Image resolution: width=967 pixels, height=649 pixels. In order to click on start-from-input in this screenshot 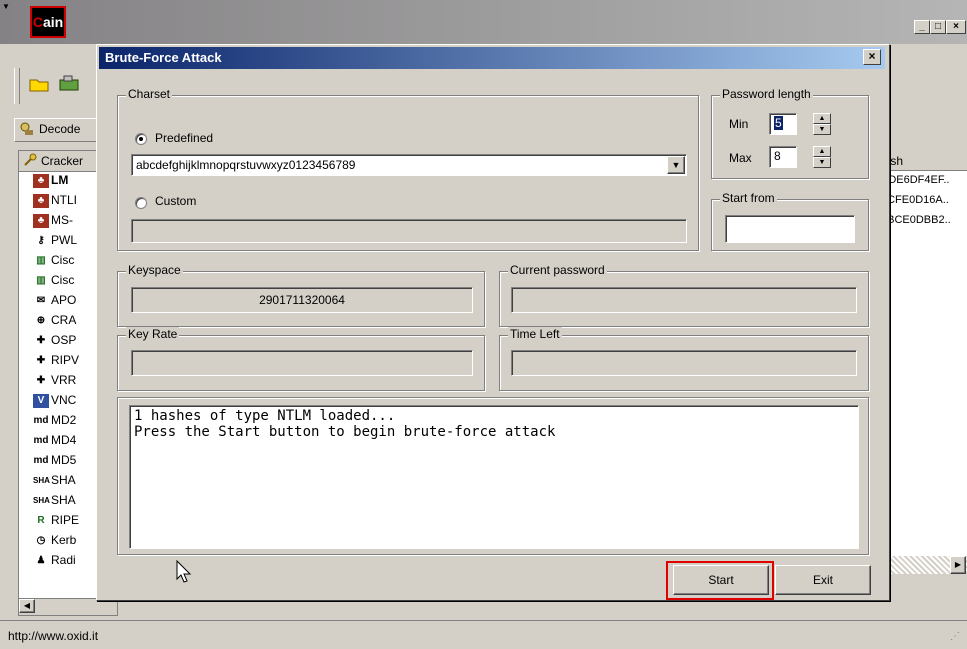, I will do `click(790, 229)`.